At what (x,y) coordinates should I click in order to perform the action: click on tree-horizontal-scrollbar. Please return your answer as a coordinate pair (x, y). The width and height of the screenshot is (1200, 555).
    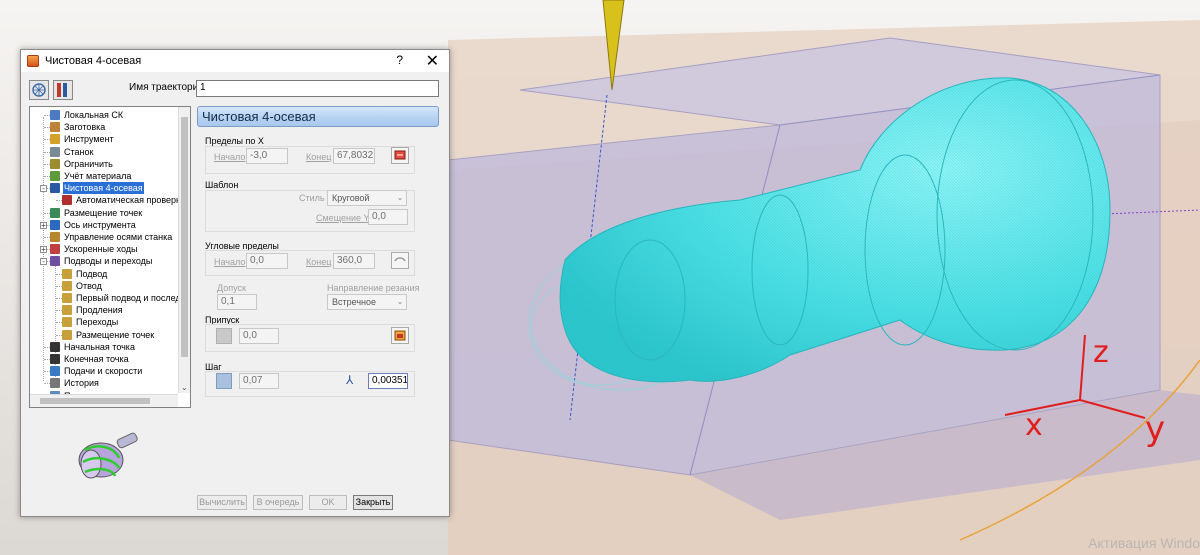
    Looking at the image, I should click on (104, 400).